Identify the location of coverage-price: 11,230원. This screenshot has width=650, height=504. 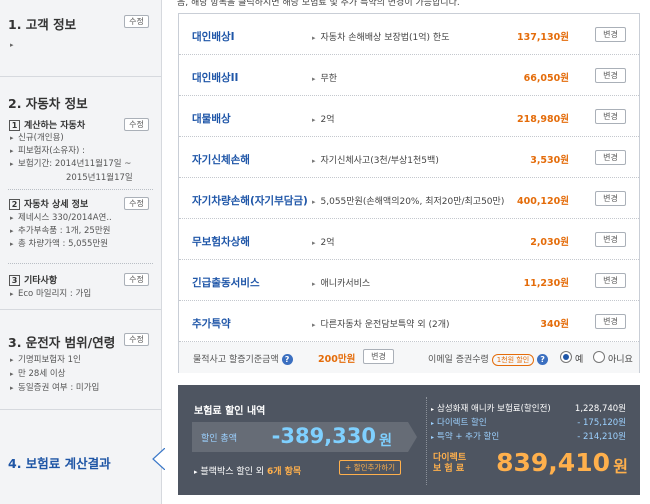
(546, 283).